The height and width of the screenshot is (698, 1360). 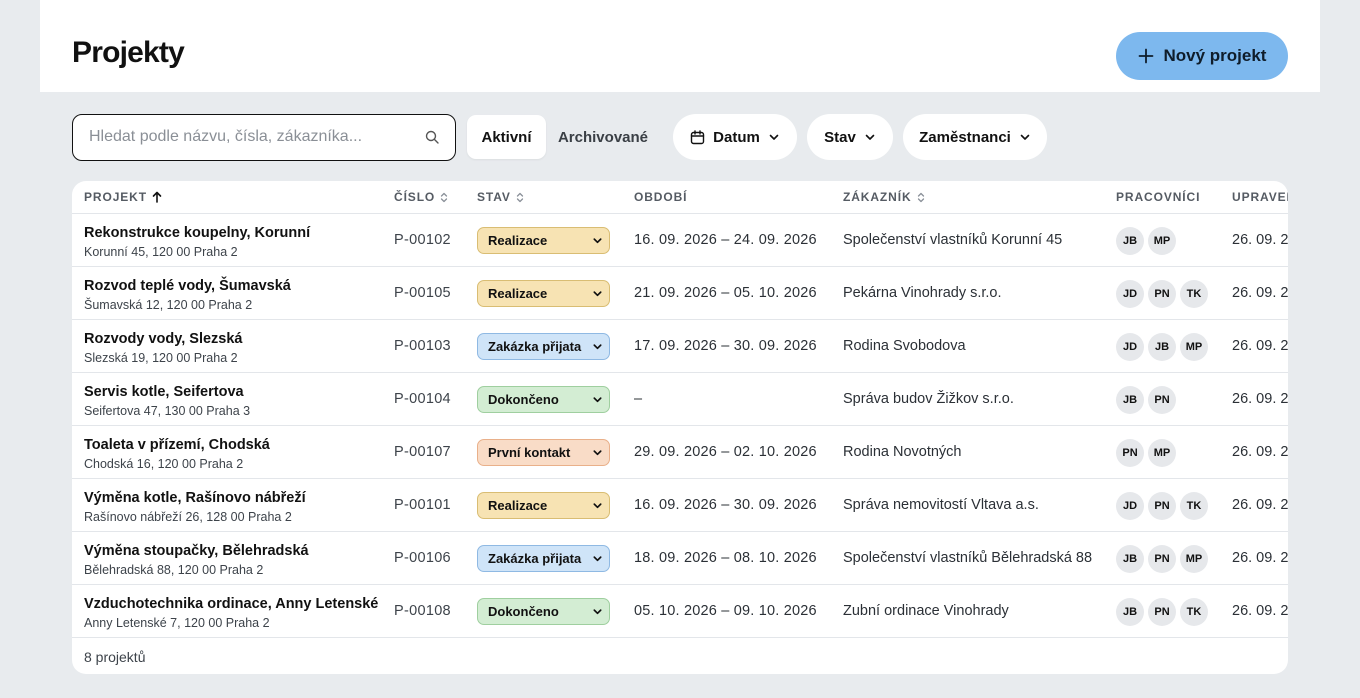 I want to click on column-updated-label: UPRAVENO, so click(x=1260, y=197).